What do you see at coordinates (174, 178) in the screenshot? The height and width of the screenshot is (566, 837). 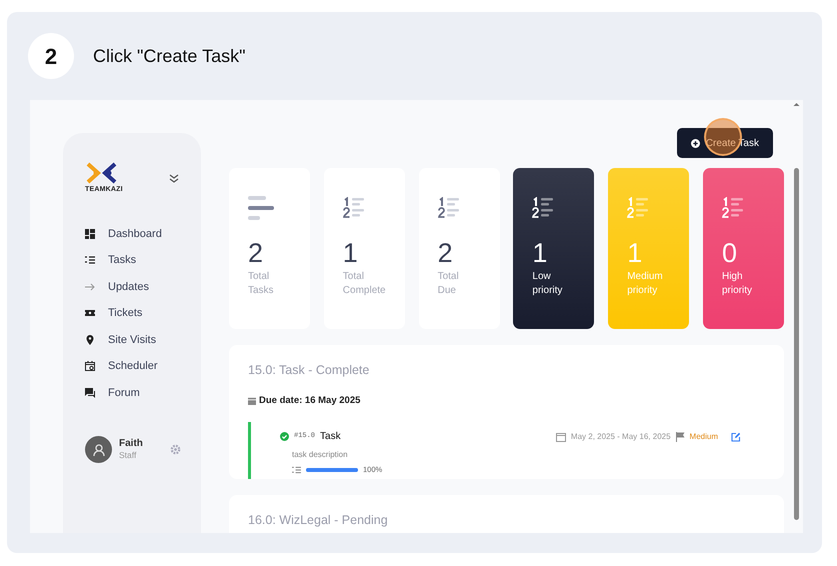 I see `chevron-icon` at bounding box center [174, 178].